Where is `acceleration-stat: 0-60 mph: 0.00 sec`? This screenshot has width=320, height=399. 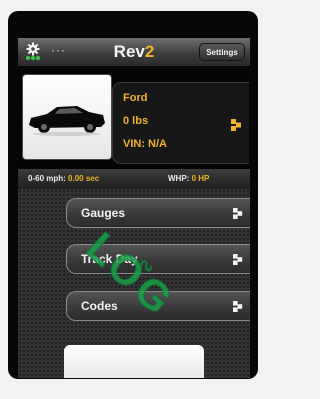
acceleration-stat: 0-60 mph: 0.00 sec is located at coordinates (63, 178).